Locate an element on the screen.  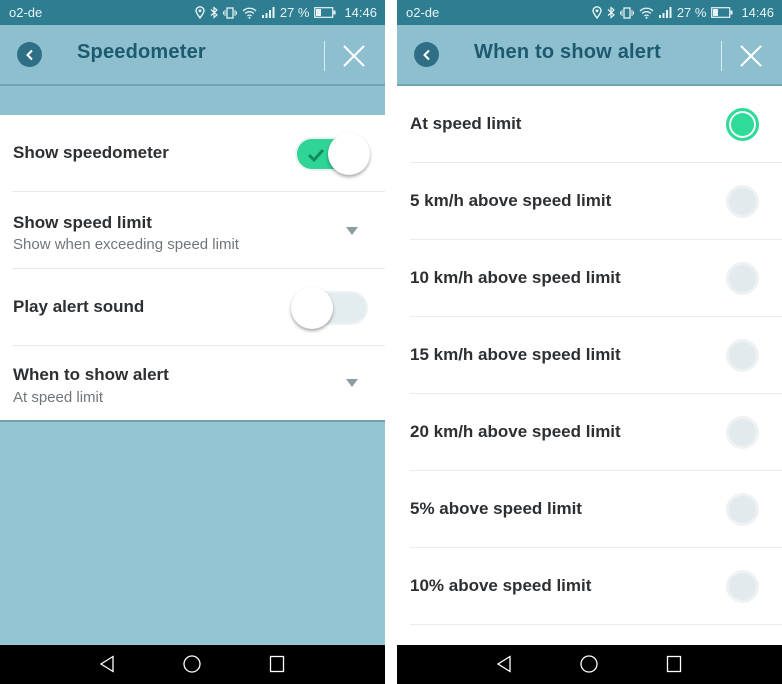
setting-play-alert-sound: Play alert sound is located at coordinates (198, 307).